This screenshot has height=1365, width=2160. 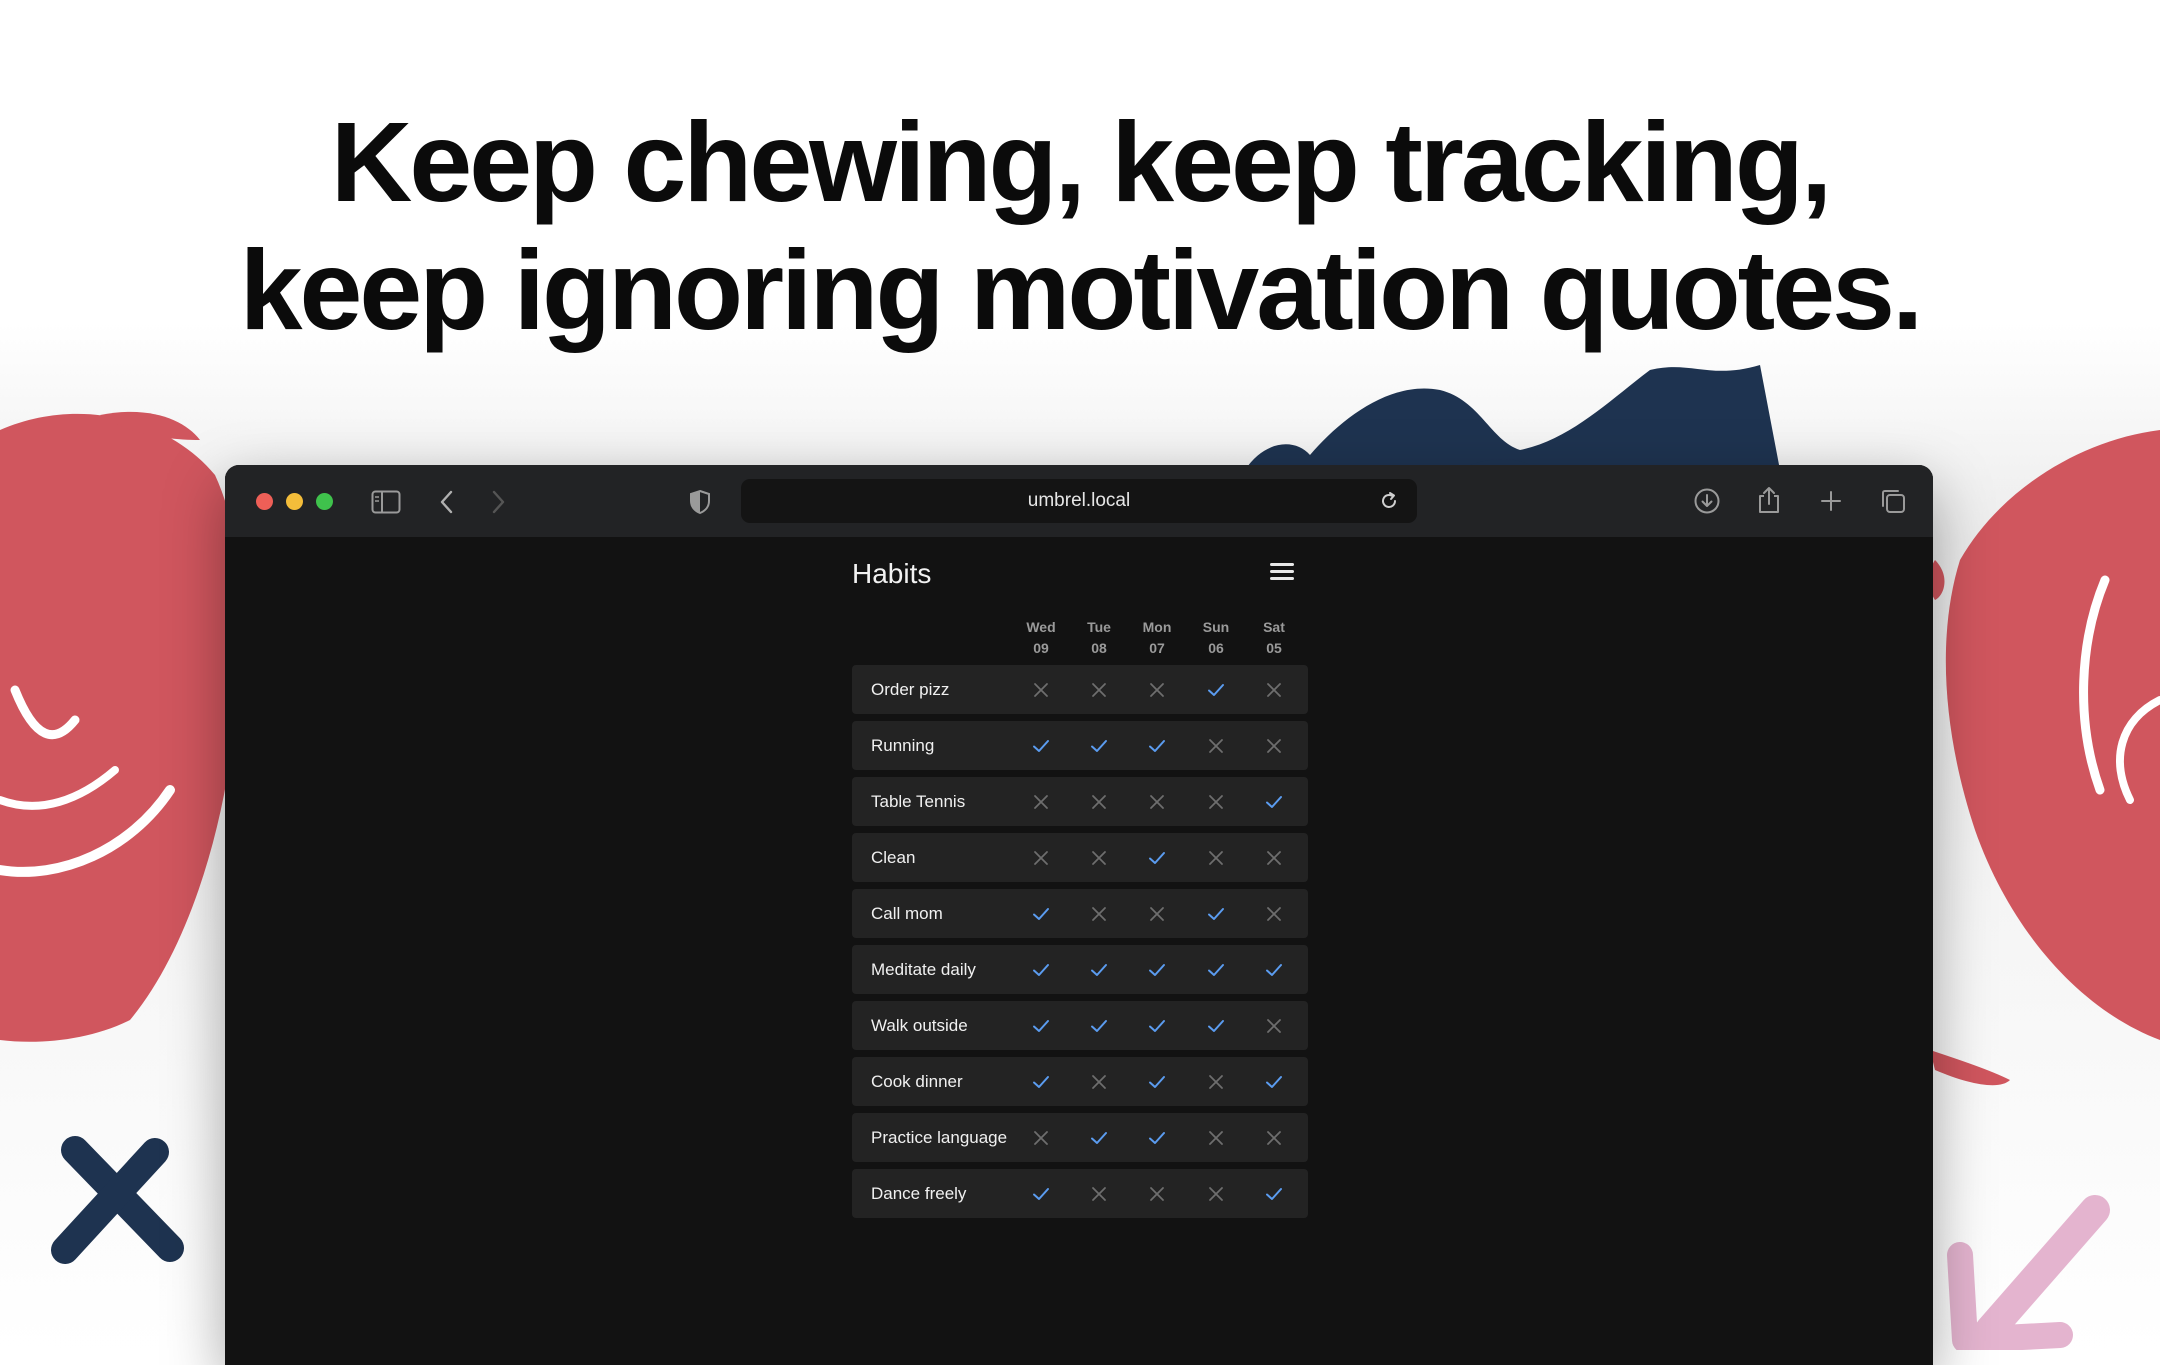 What do you see at coordinates (1389, 501) in the screenshot?
I see `reload-icon` at bounding box center [1389, 501].